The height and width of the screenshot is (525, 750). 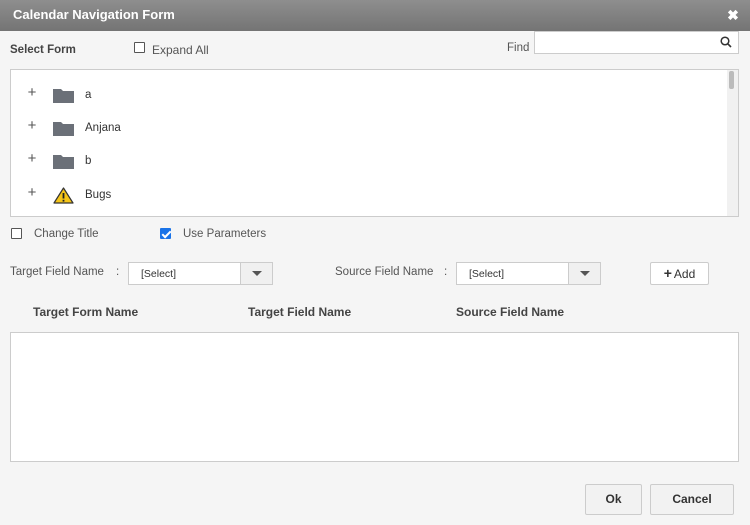 What do you see at coordinates (57, 272) in the screenshot?
I see `target-field-label: Target Field Name` at bounding box center [57, 272].